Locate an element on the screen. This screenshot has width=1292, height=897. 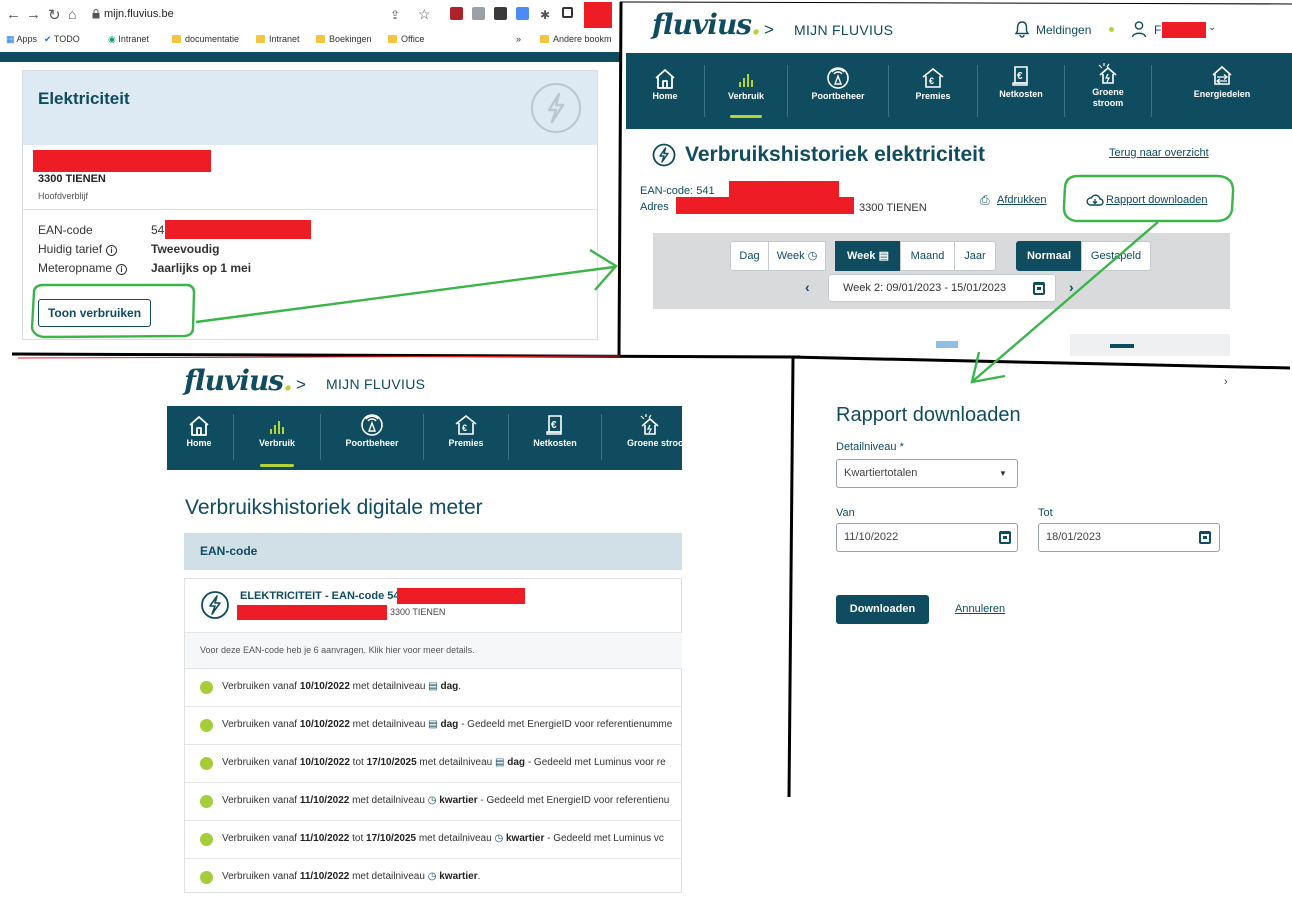
bookmarks-overflow: » is located at coordinates (518, 39).